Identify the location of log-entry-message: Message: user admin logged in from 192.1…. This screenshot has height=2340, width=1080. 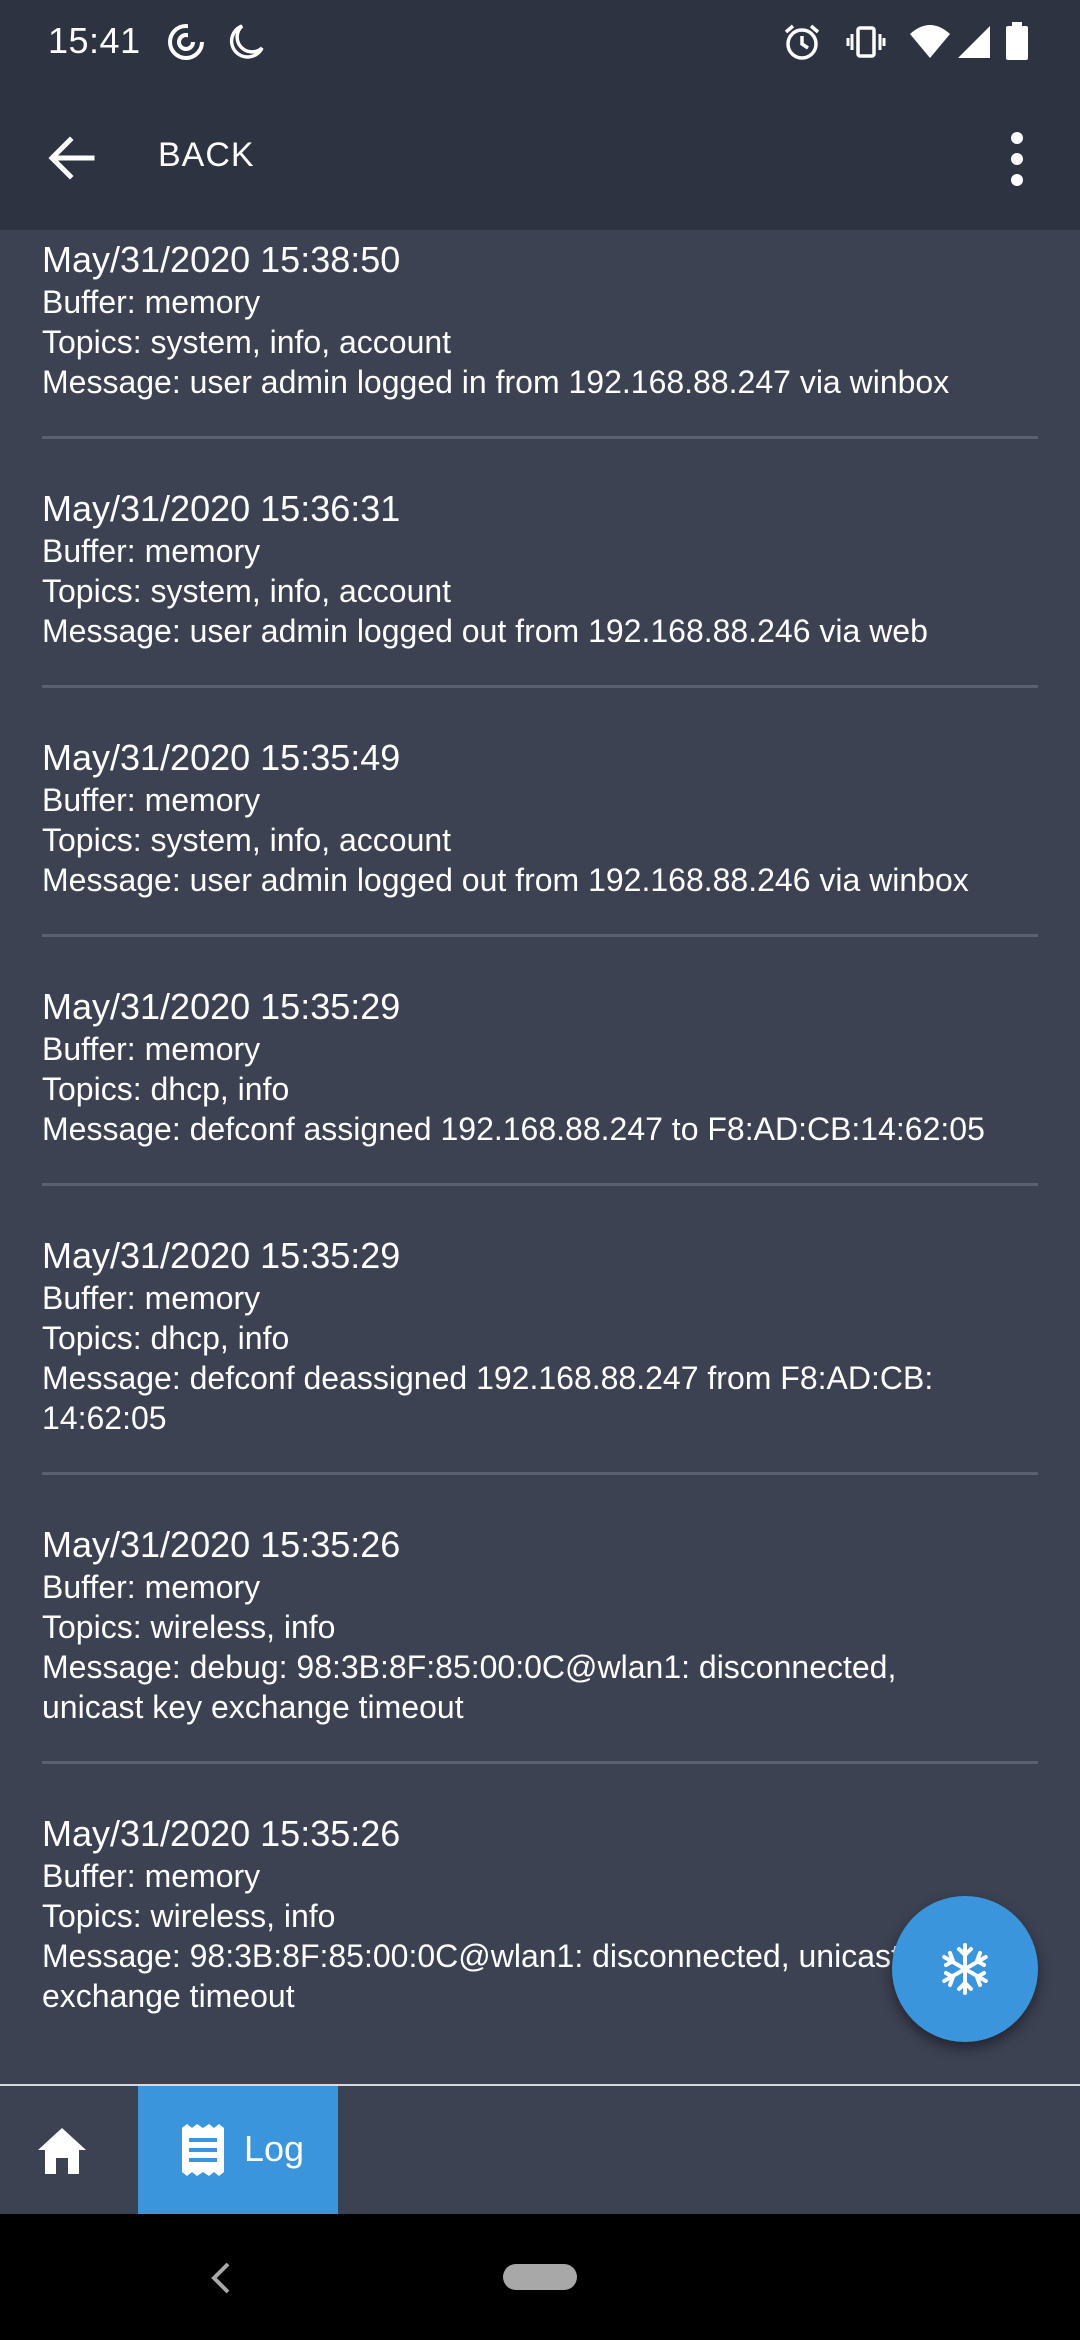
(496, 382).